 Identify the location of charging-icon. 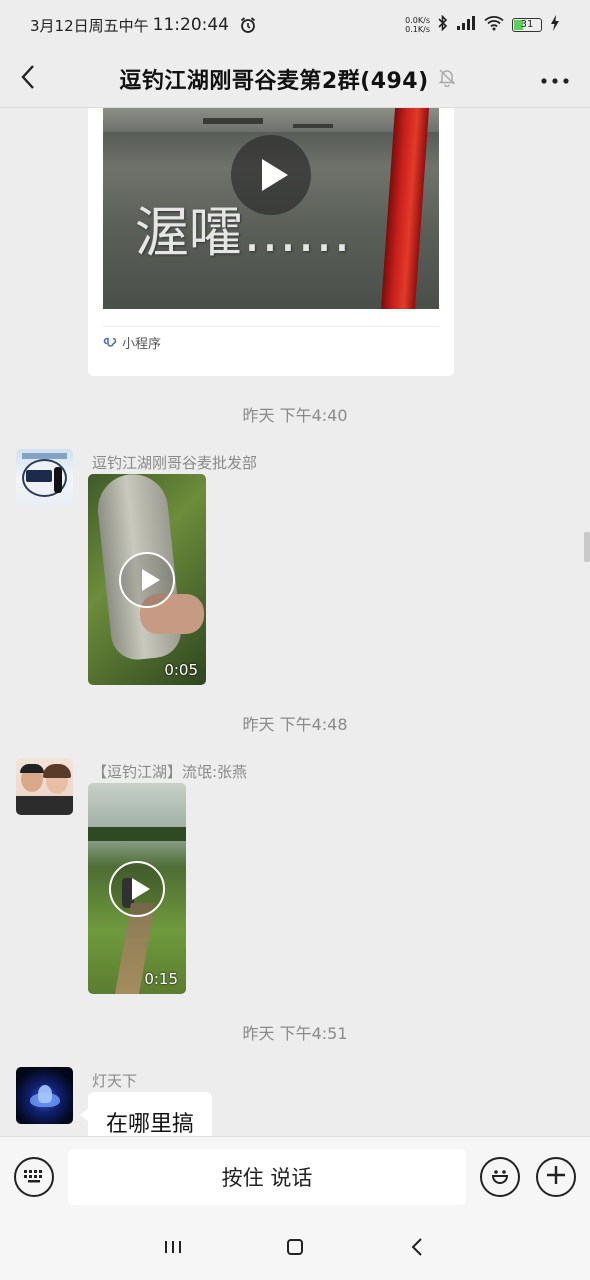
(555, 25).